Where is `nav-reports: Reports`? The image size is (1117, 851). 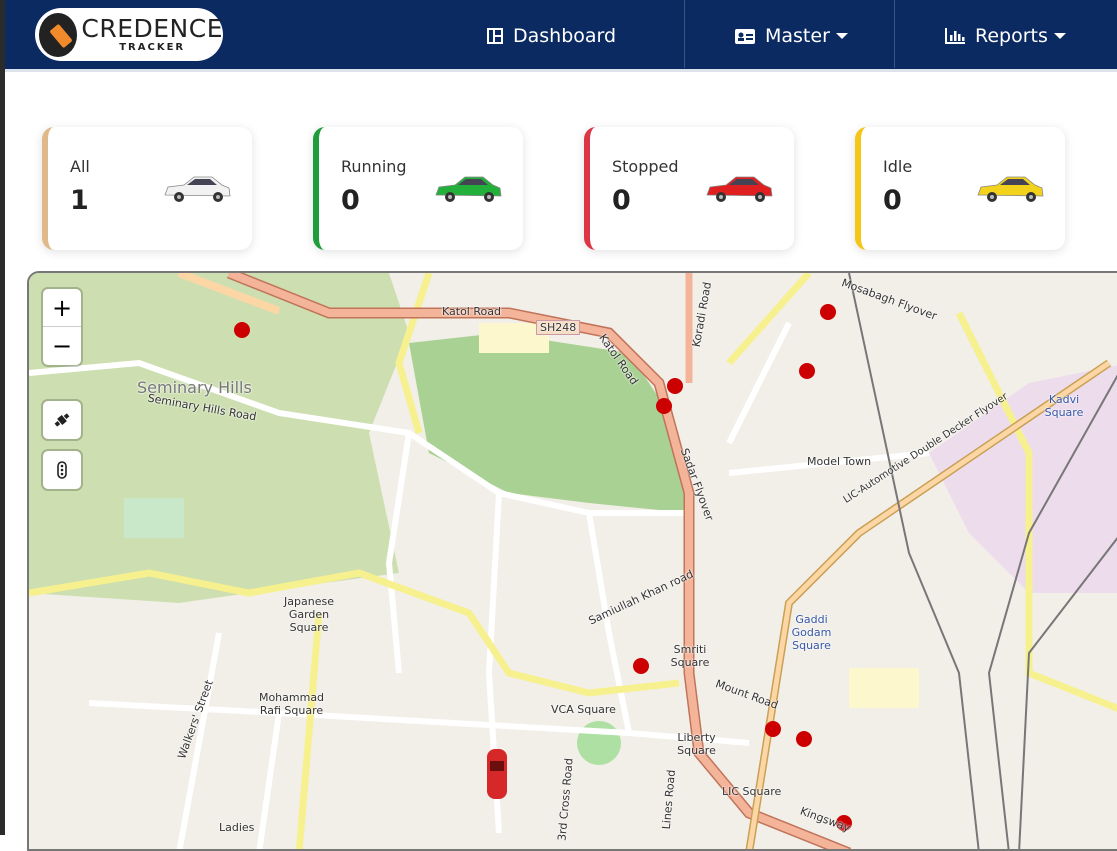 nav-reports: Reports is located at coordinates (1005, 36).